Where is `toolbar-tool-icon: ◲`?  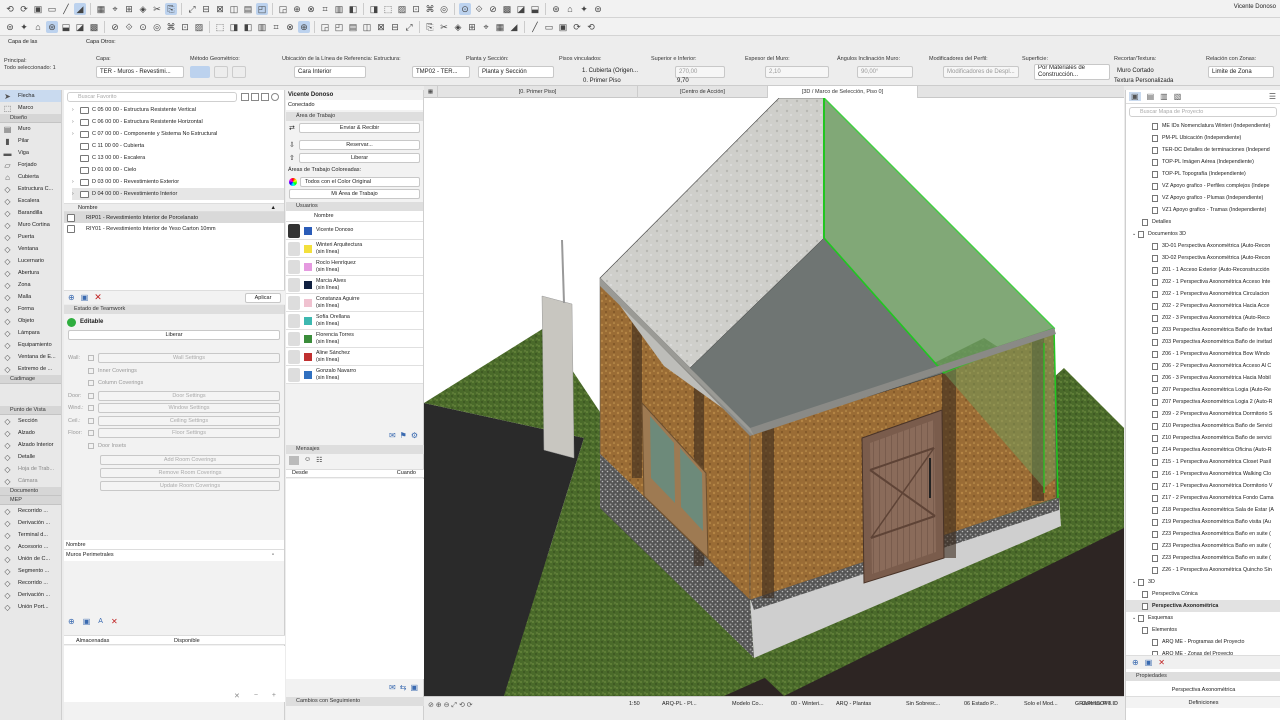 toolbar-tool-icon: ◲ is located at coordinates (325, 27).